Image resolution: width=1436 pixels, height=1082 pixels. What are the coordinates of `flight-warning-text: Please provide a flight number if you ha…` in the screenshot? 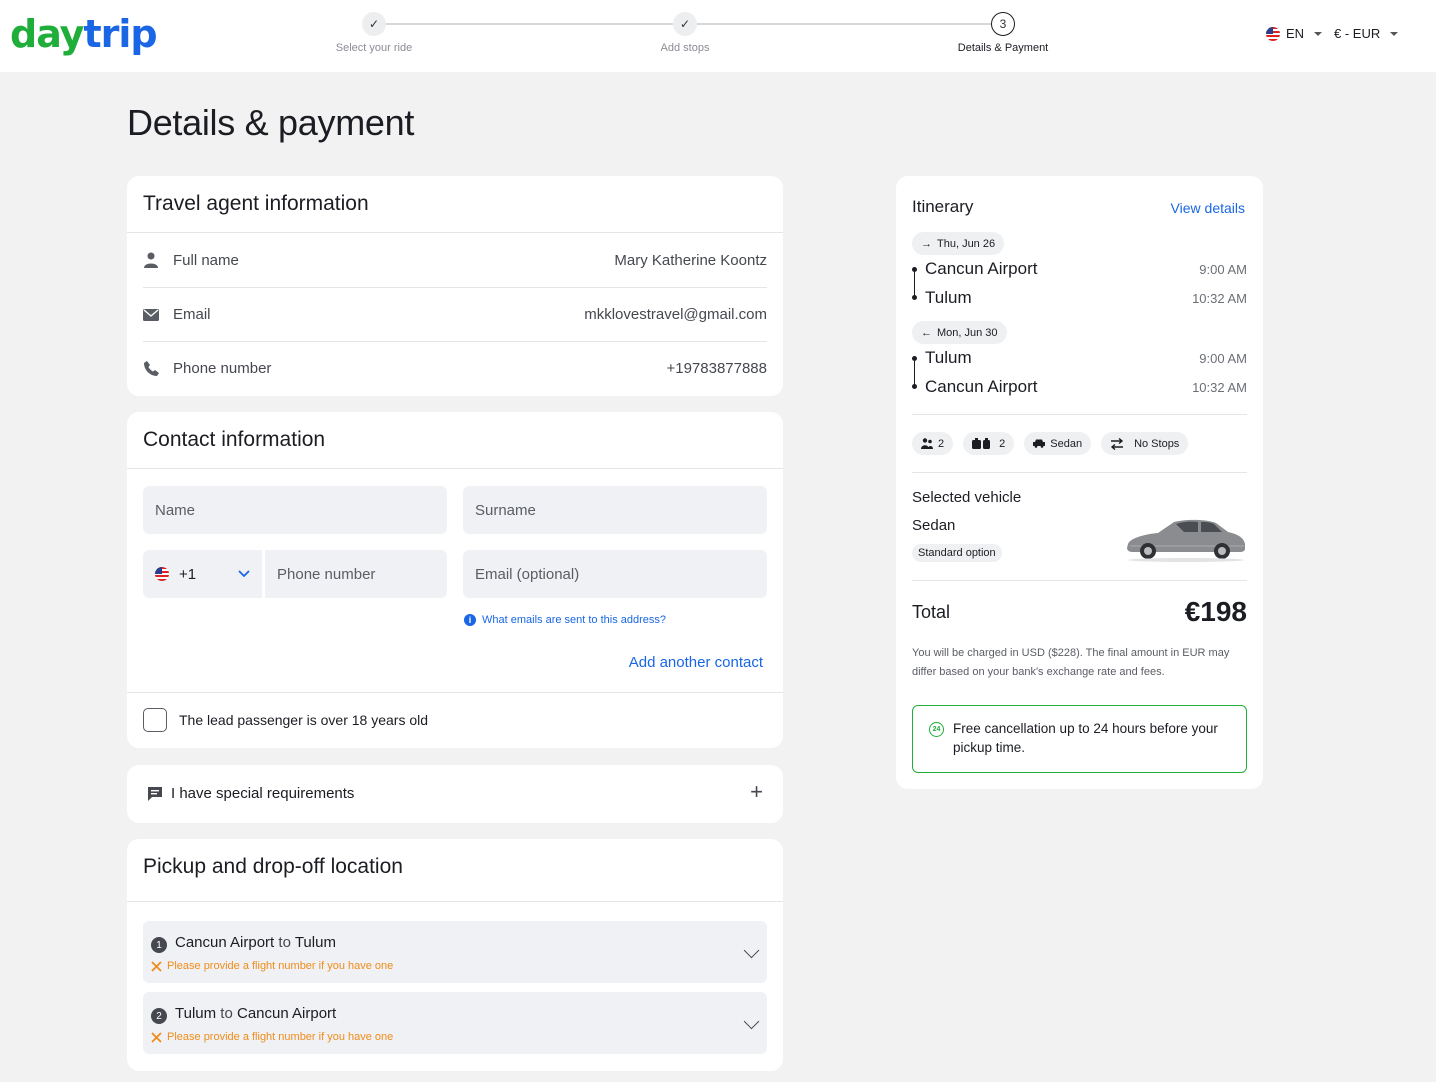 It's located at (280, 966).